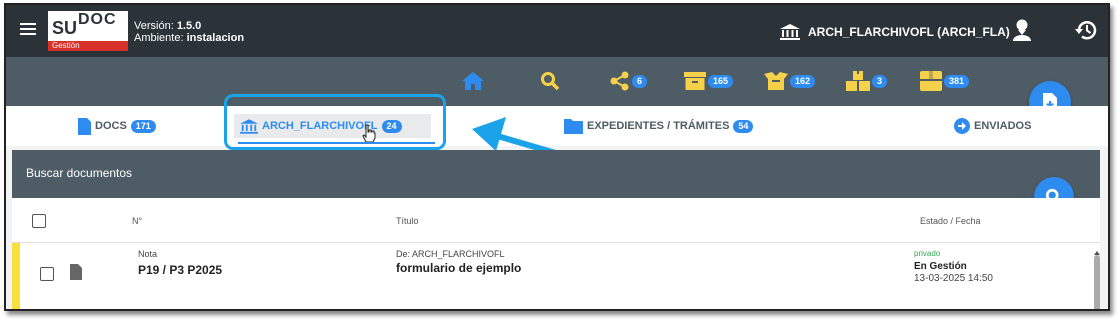  What do you see at coordinates (111, 126) in the screenshot?
I see `tab-docs-label: DOCS` at bounding box center [111, 126].